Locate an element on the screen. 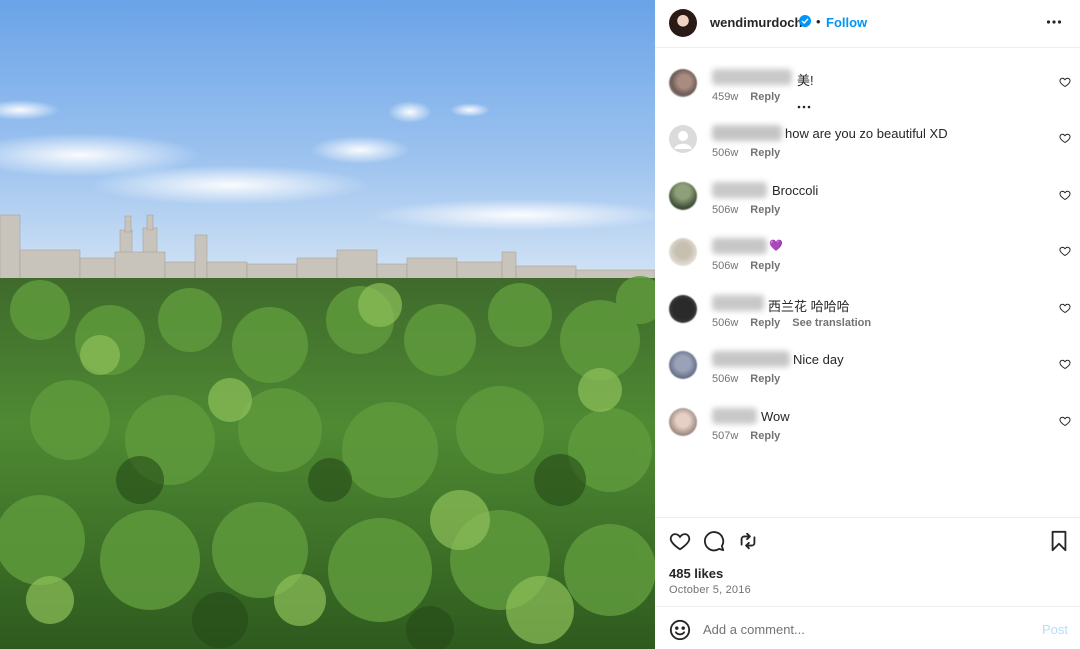  follow-button: Follow is located at coordinates (846, 22).